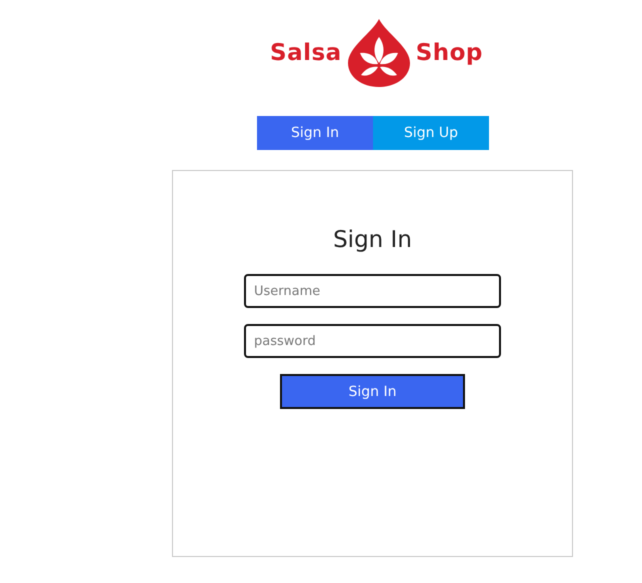  What do you see at coordinates (379, 53) in the screenshot?
I see `drop-leaf-icon` at bounding box center [379, 53].